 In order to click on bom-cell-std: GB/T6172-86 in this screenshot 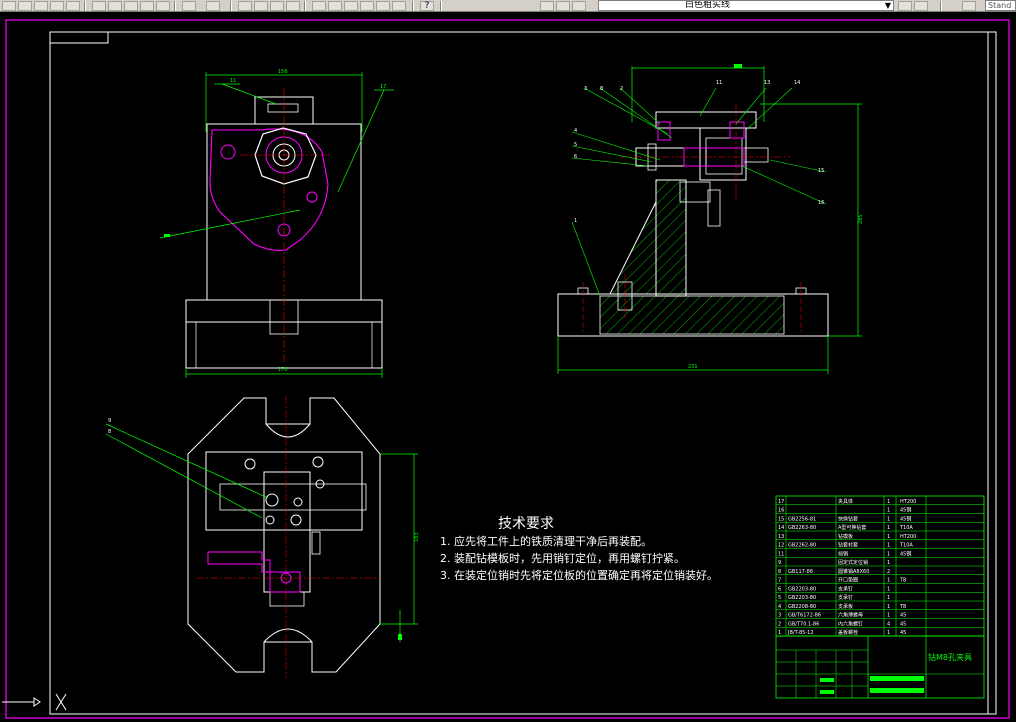, I will do `click(804, 616)`.